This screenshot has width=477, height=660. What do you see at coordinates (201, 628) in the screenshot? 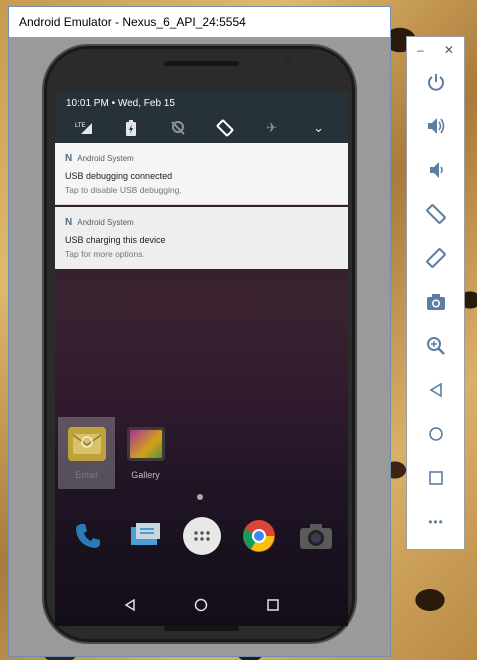
I see `bottom-speaker` at bounding box center [201, 628].